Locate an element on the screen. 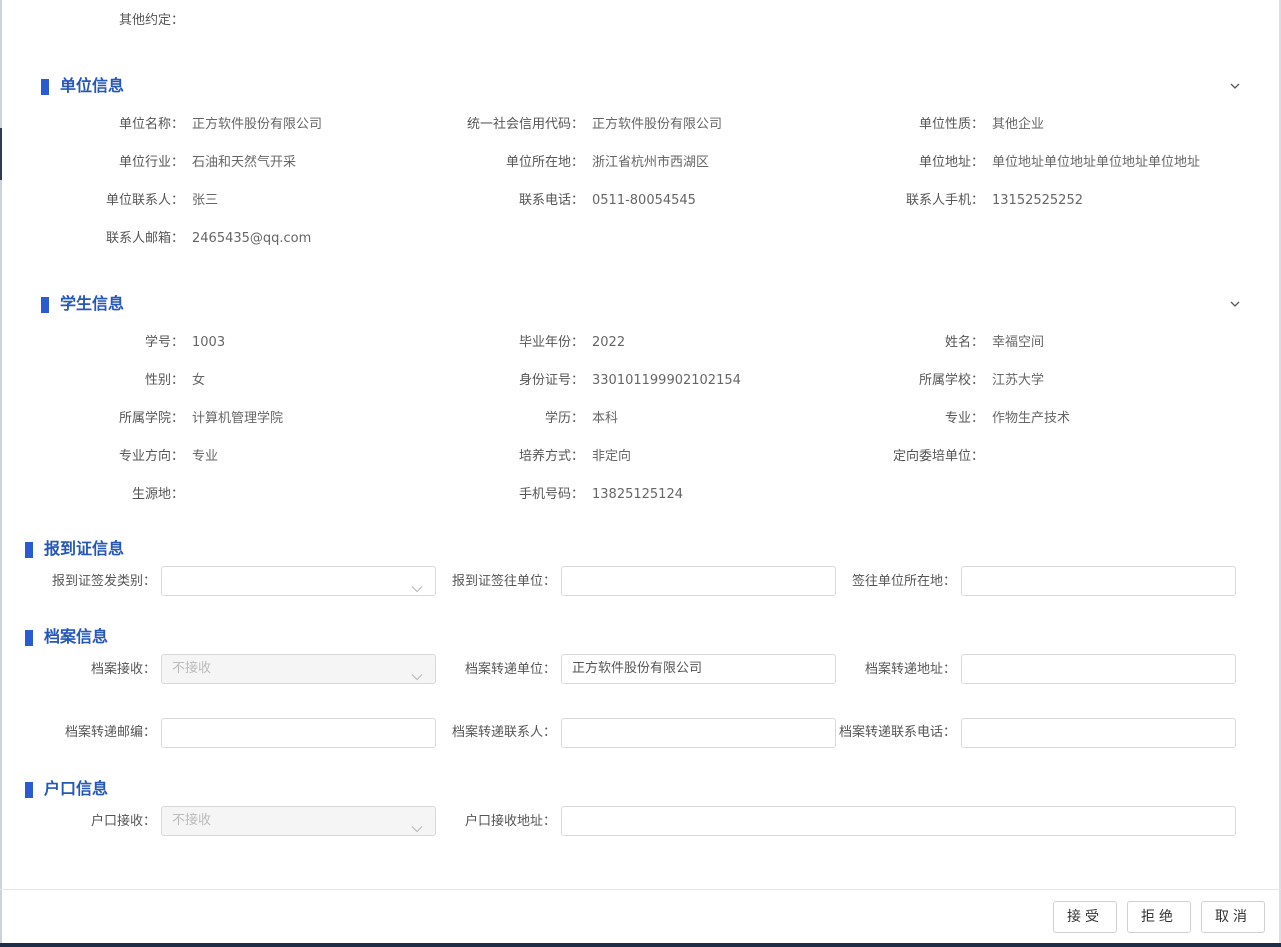 This screenshot has height=947, width=1281. college-label: 所属学院： is located at coordinates (151, 418).